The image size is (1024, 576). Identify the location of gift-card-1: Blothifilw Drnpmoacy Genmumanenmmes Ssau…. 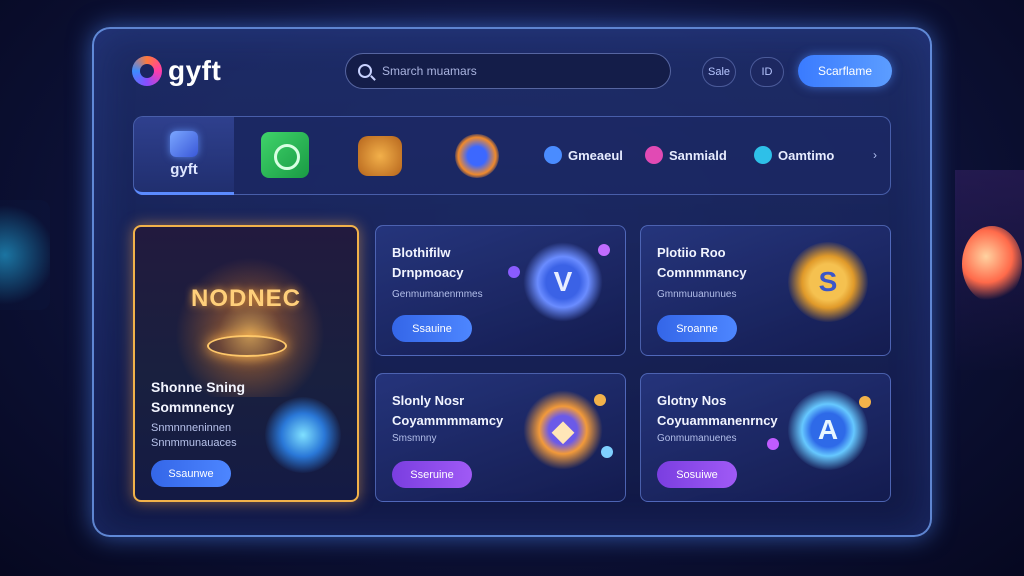
(500, 290).